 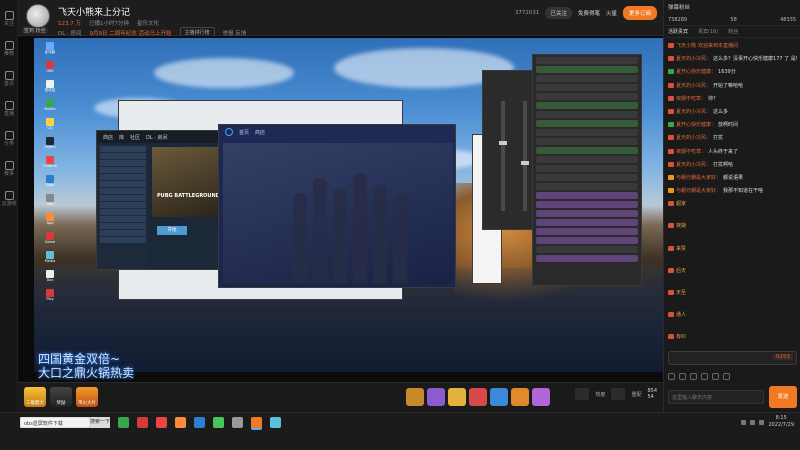 What do you see at coordinates (9, 139) in the screenshot?
I see `rail-item-category: 分类` at bounding box center [9, 139].